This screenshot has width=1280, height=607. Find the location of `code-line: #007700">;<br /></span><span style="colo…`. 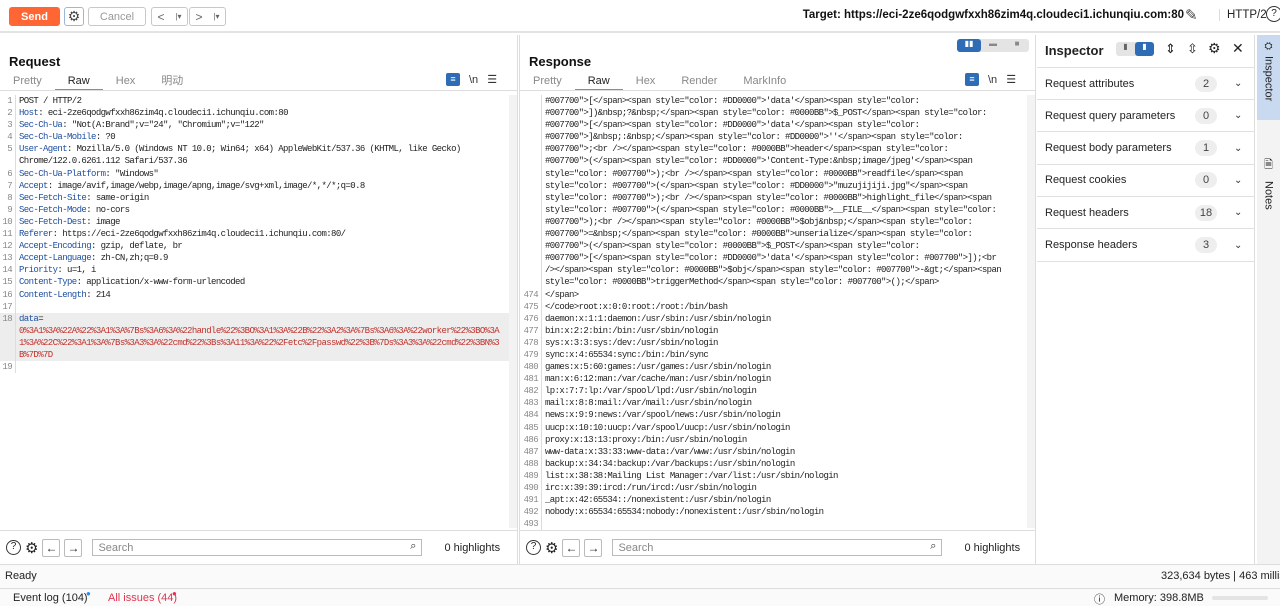

code-line: #007700">;<br /></span><span style="colo… is located at coordinates (773, 149).